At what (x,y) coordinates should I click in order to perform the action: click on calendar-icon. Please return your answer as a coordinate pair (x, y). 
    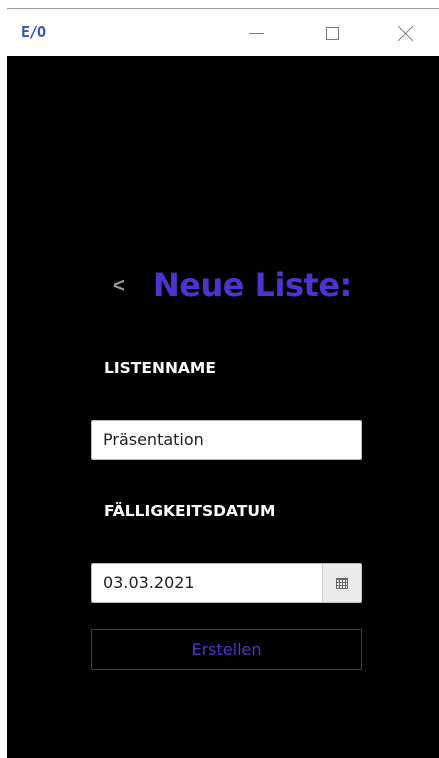
    Looking at the image, I should click on (342, 583).